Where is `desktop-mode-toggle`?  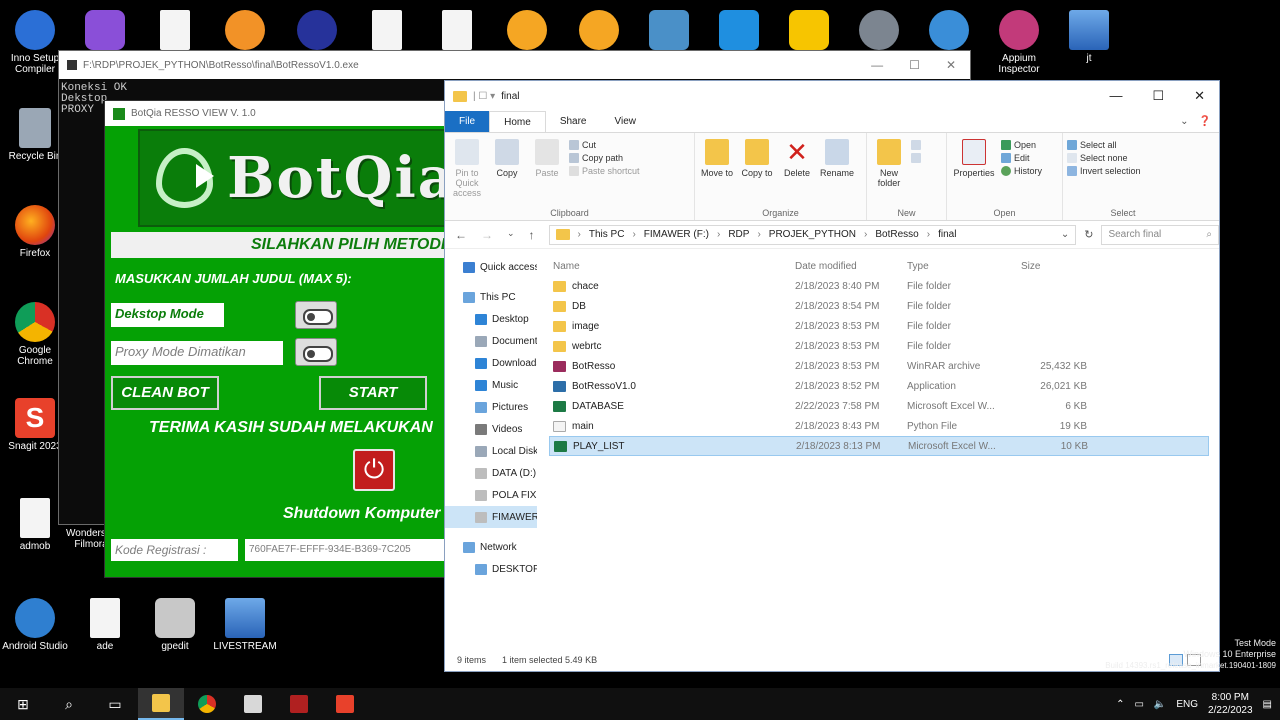
desktop-mode-toggle is located at coordinates (316, 315).